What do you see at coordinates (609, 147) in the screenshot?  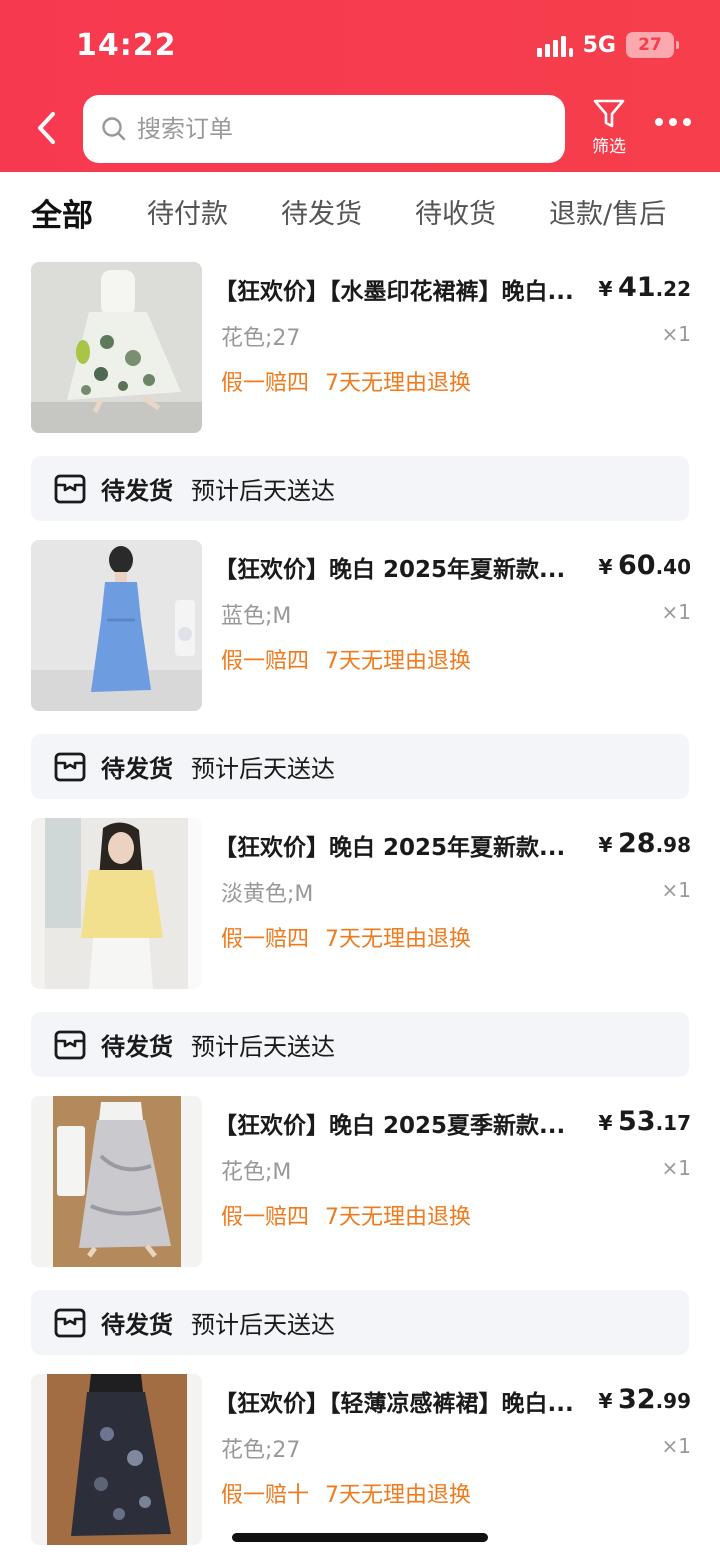 I see `filter-label: 筛选` at bounding box center [609, 147].